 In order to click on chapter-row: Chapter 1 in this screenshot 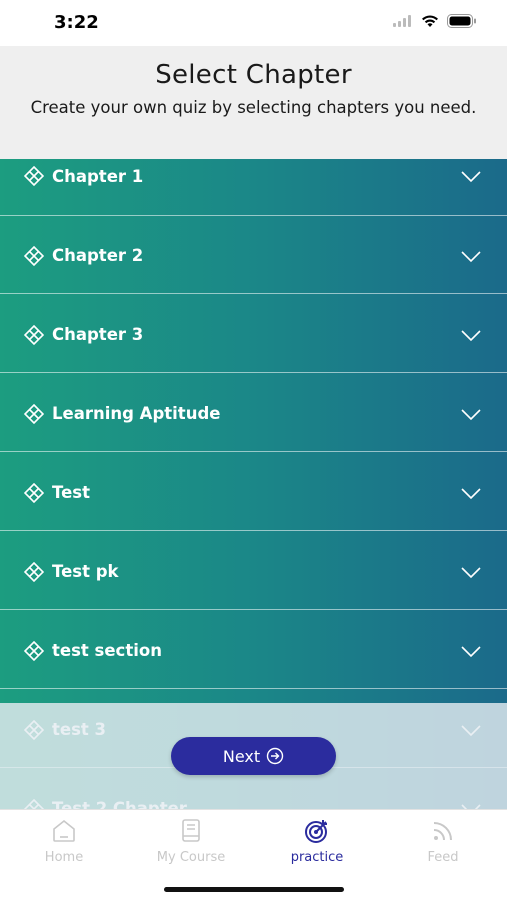, I will do `click(253, 187)`.